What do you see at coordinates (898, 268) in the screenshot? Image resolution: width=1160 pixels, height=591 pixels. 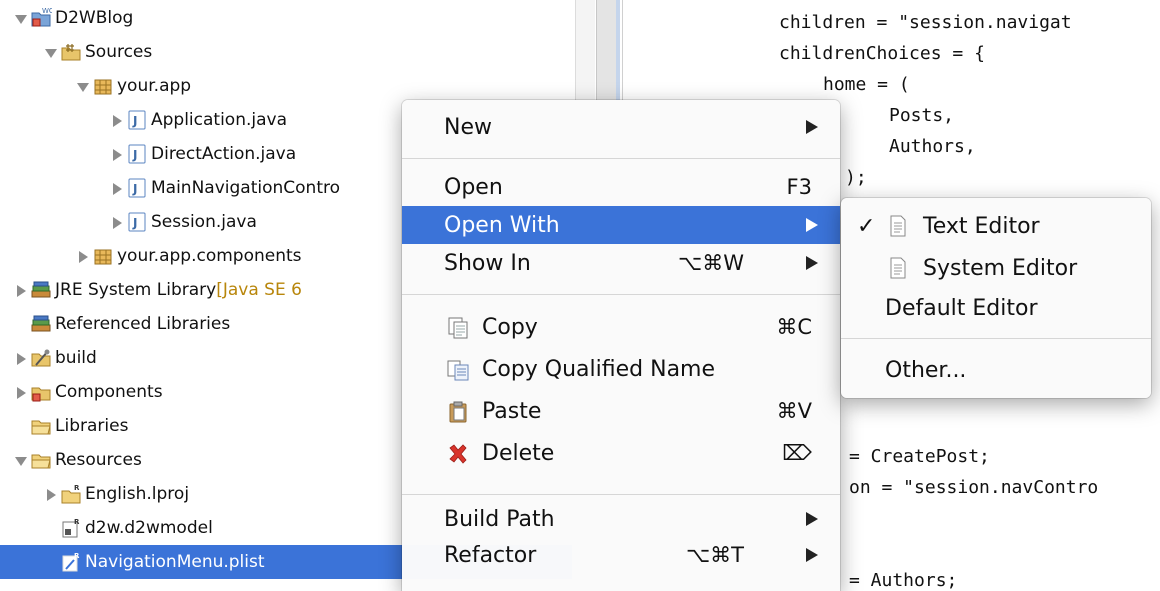 I see `text-file-icon` at bounding box center [898, 268].